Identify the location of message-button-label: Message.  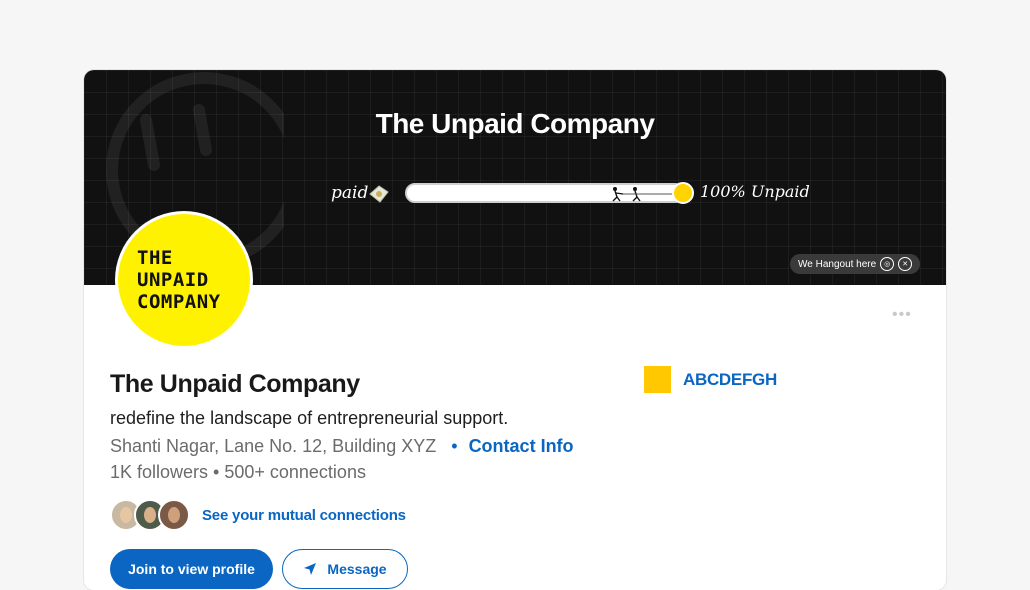
(357, 569).